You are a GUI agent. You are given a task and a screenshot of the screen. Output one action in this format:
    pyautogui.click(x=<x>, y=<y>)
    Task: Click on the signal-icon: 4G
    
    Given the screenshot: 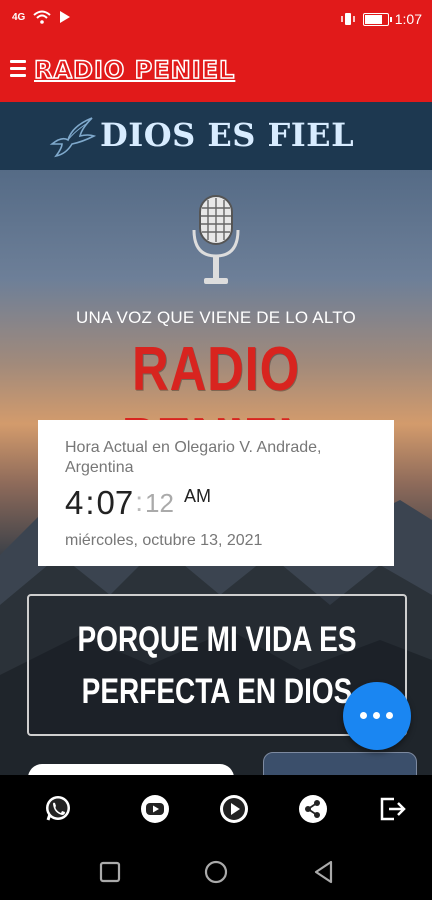 What is the action you would take?
    pyautogui.click(x=19, y=17)
    